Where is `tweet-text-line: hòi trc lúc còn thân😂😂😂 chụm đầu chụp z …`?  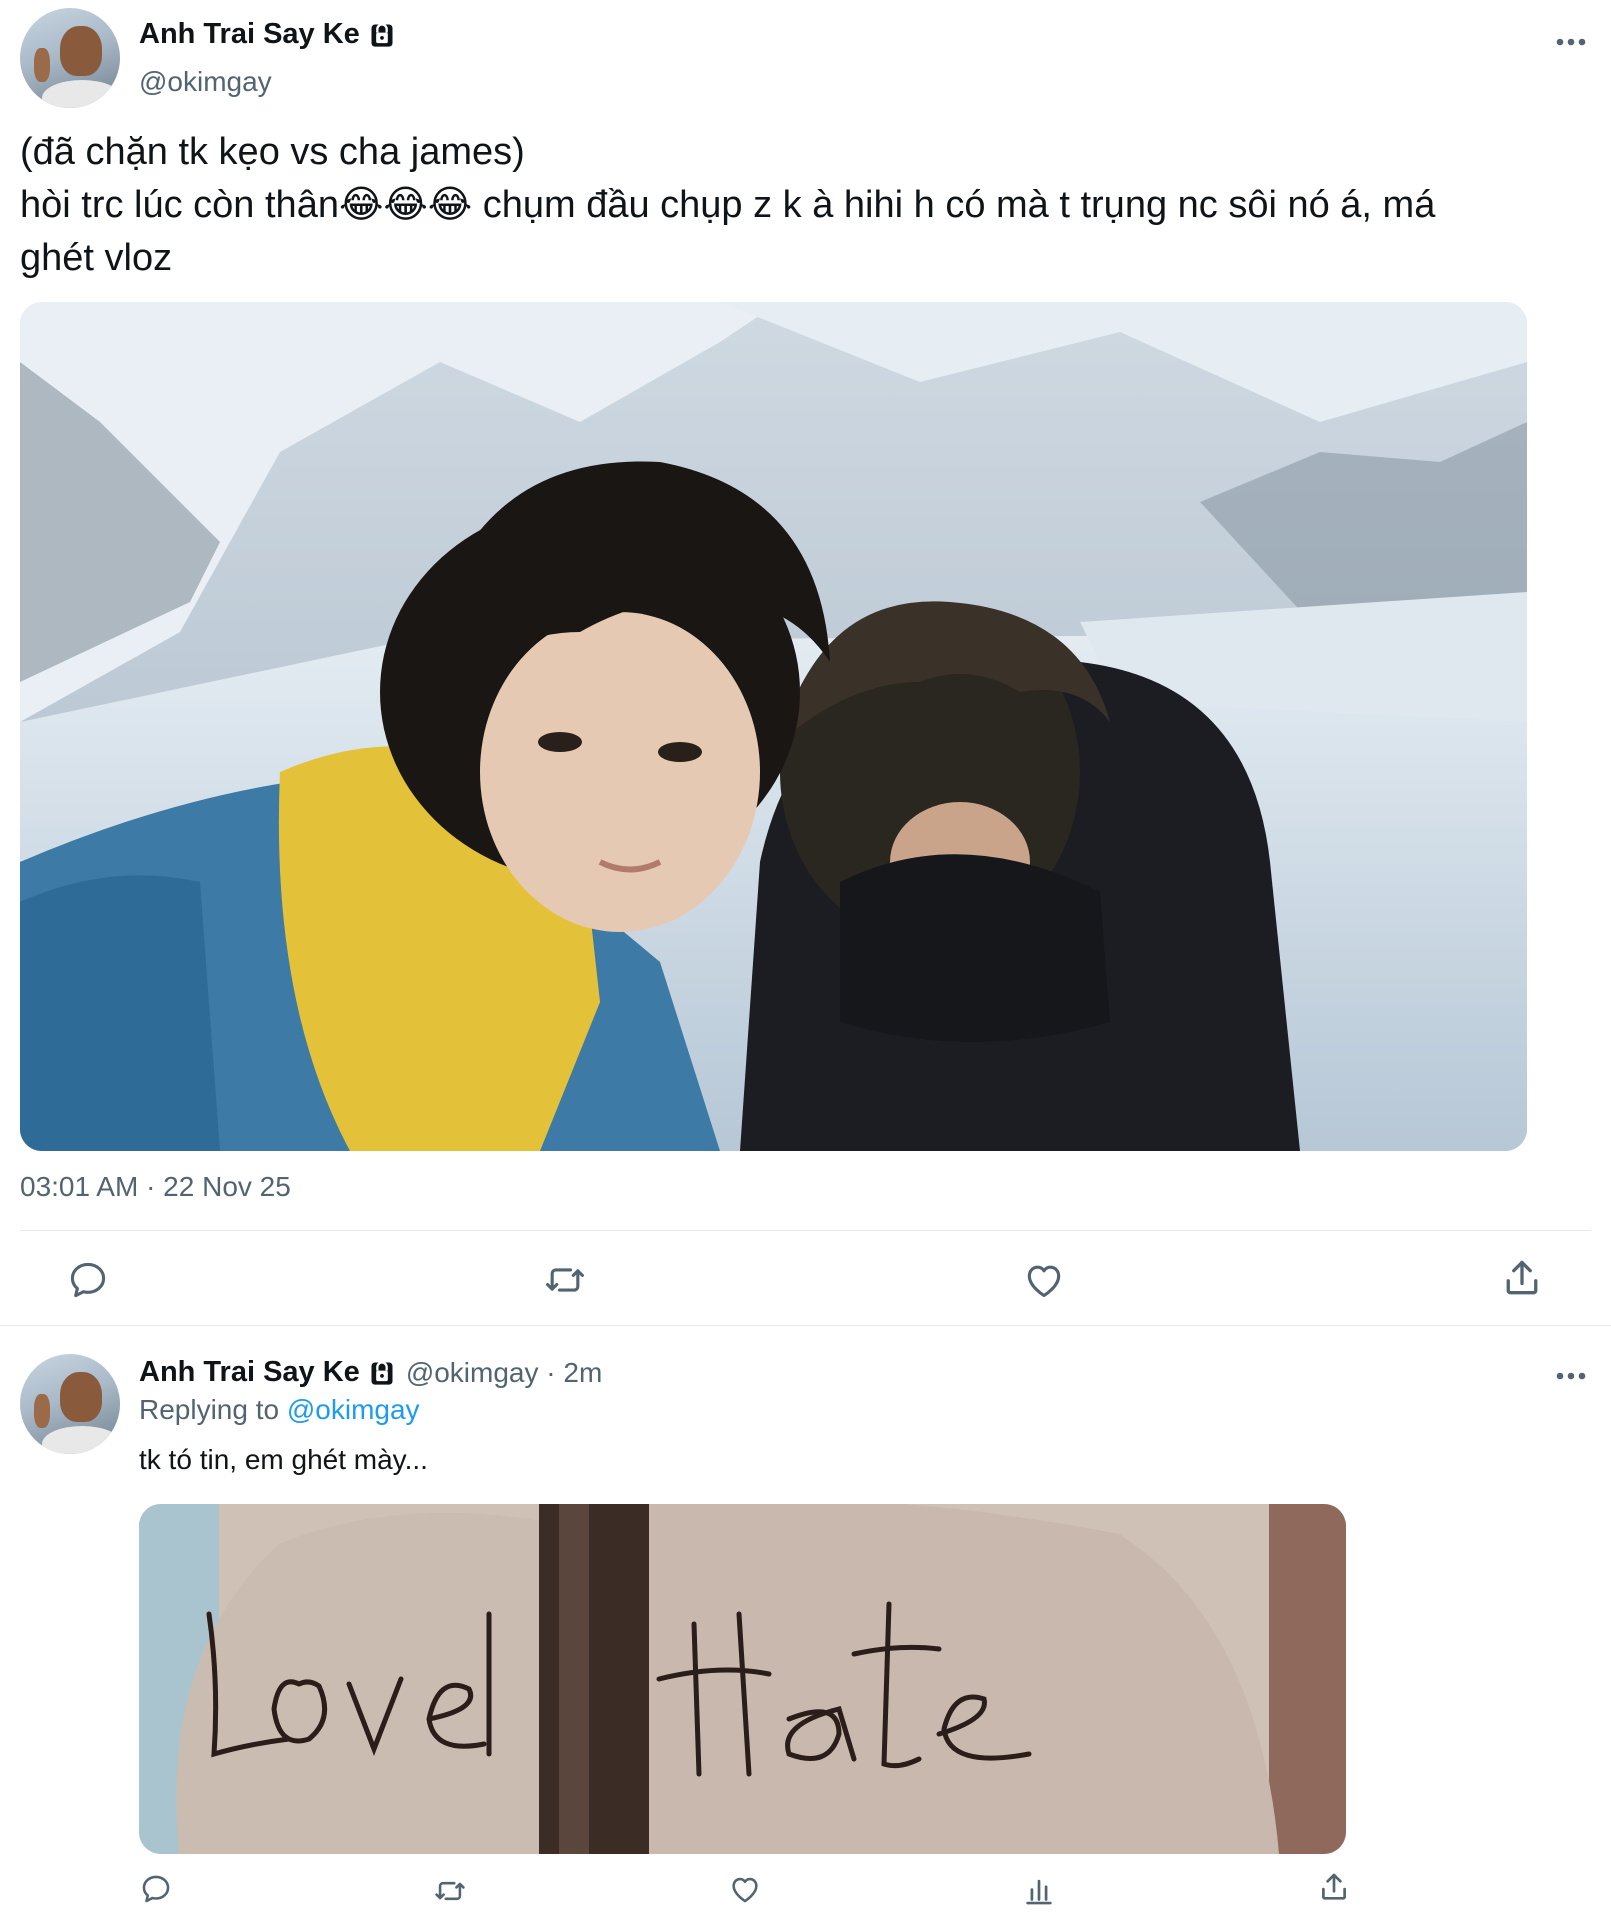 tweet-text-line: hòi trc lúc còn thân😂😂😂 chụm đầu chụp z … is located at coordinates (728, 205).